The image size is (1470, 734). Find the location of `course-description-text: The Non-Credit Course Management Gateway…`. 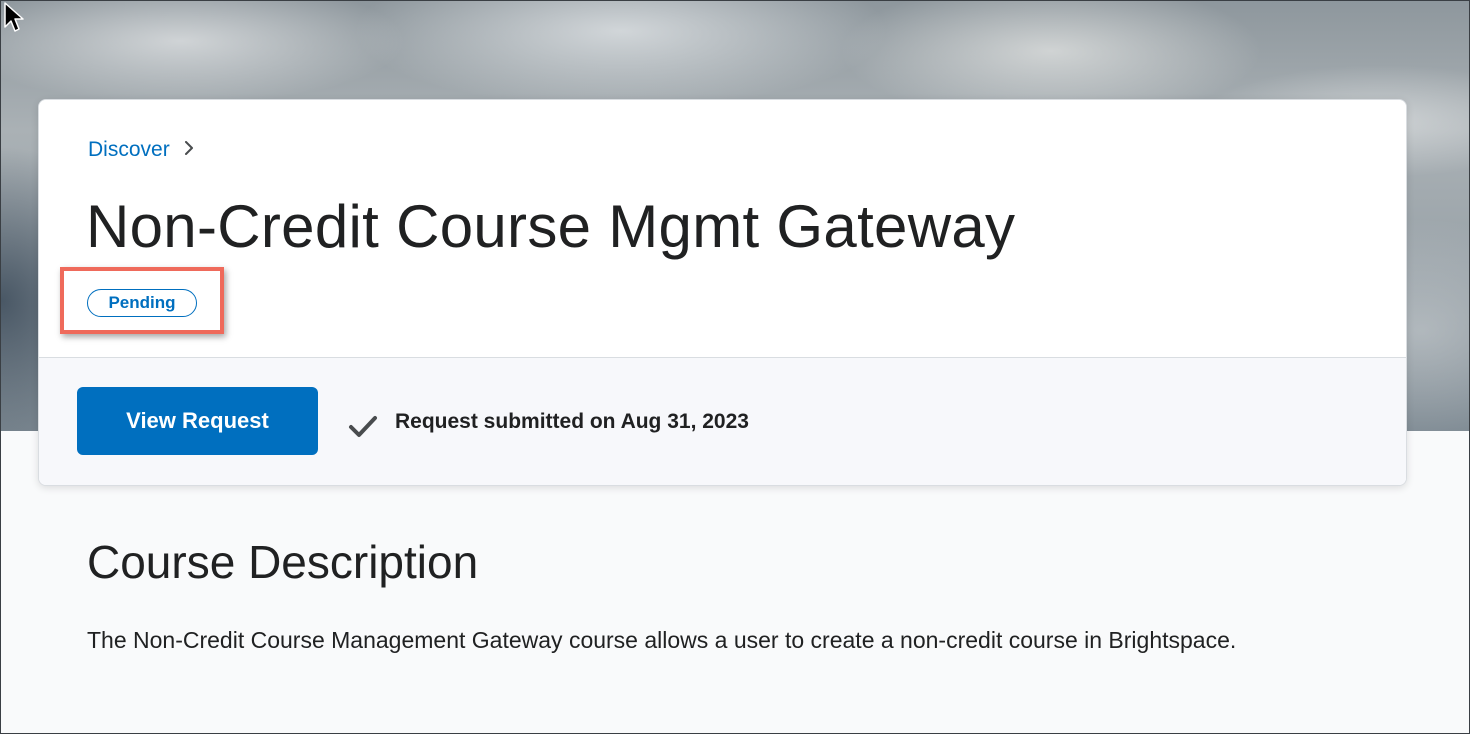

course-description-text: The Non-Credit Course Management Gateway… is located at coordinates (662, 640).